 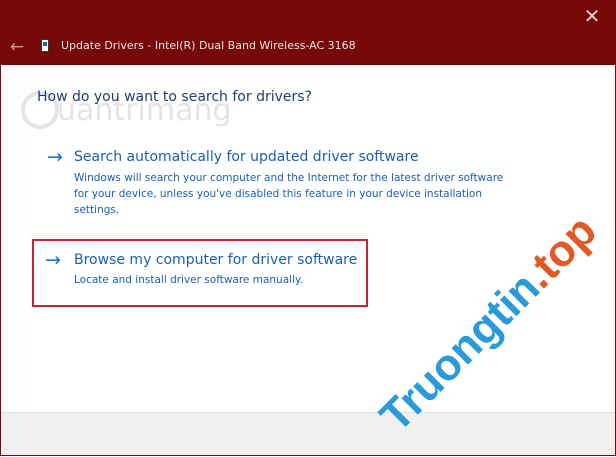 I want to click on device-icon, so click(x=45, y=45).